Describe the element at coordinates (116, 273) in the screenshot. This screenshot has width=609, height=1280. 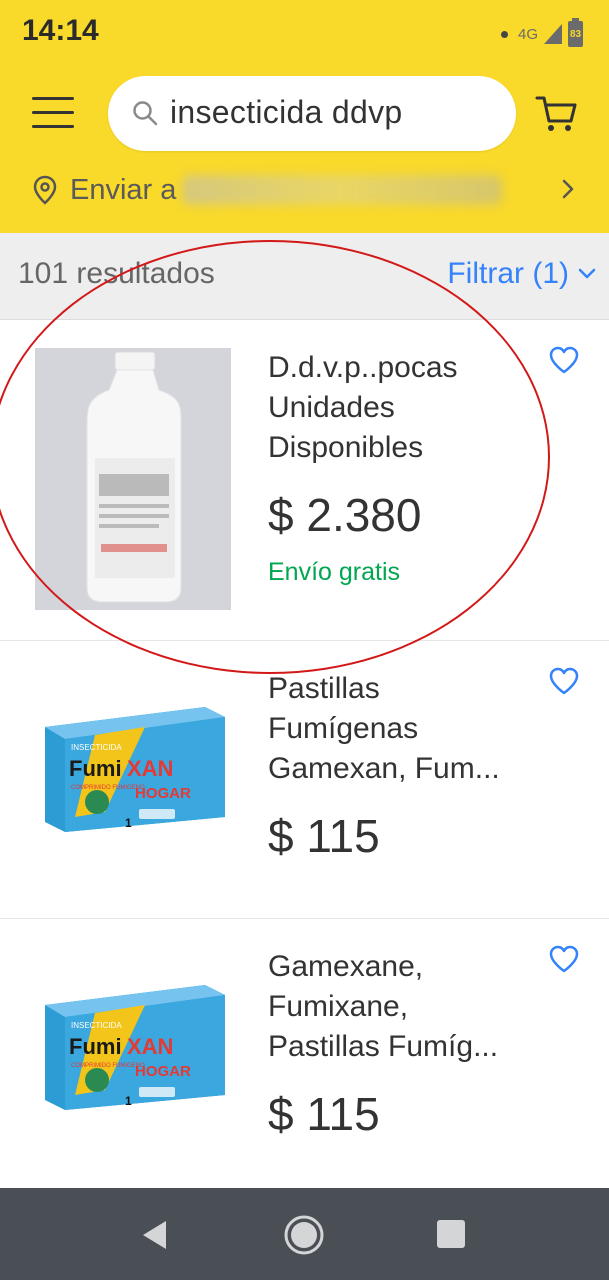
I see `results-count: 101 resultados` at that location.